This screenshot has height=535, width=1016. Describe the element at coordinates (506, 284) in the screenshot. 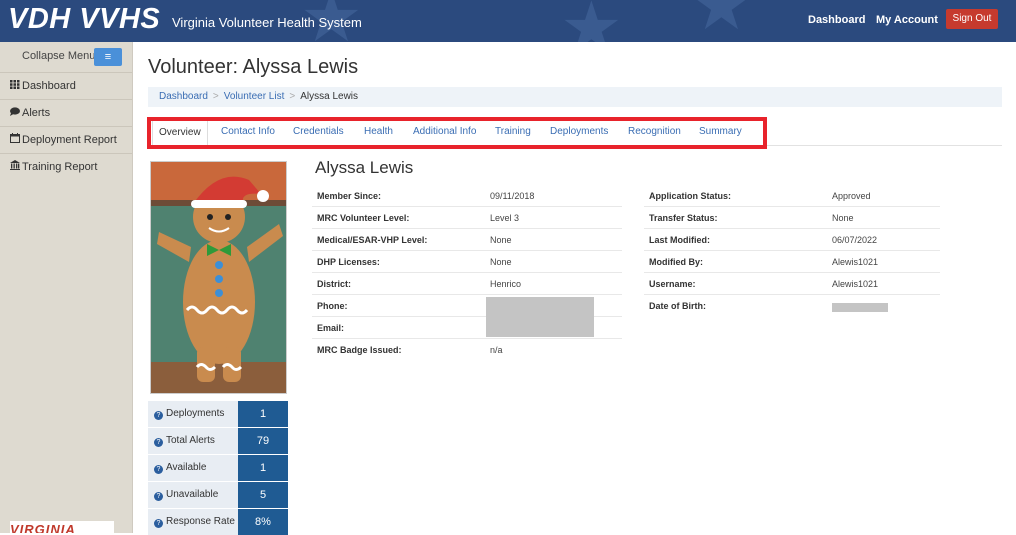

I see `detail-value: Henrico` at that location.